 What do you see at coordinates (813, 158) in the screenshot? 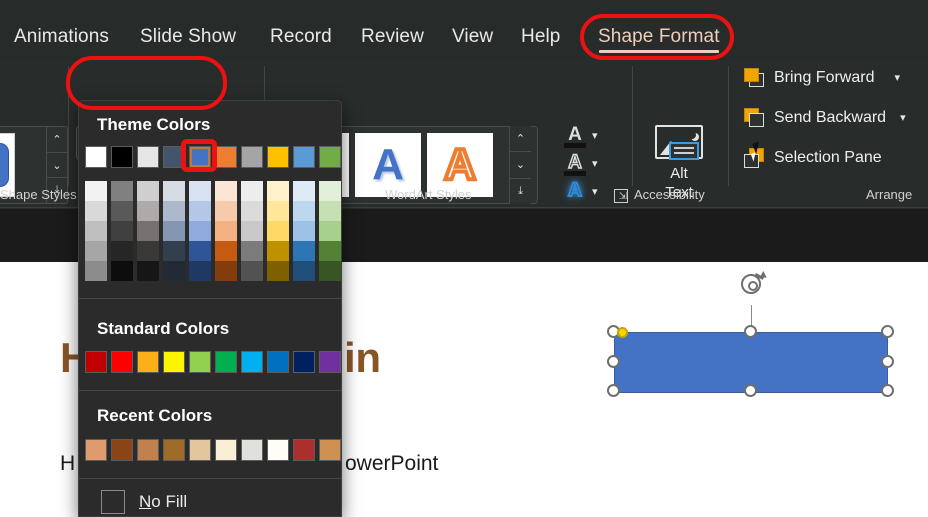
I see `selection-pane-button: Selection Pane` at bounding box center [813, 158].